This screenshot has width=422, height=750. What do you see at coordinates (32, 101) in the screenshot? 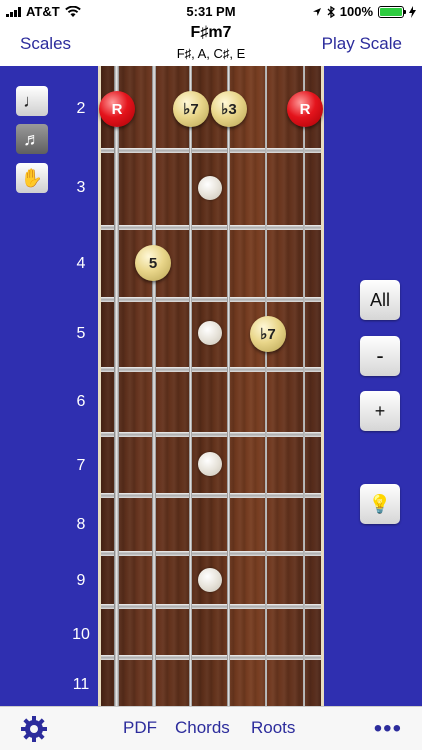
I see `single-note-icon: ♩` at bounding box center [32, 101].